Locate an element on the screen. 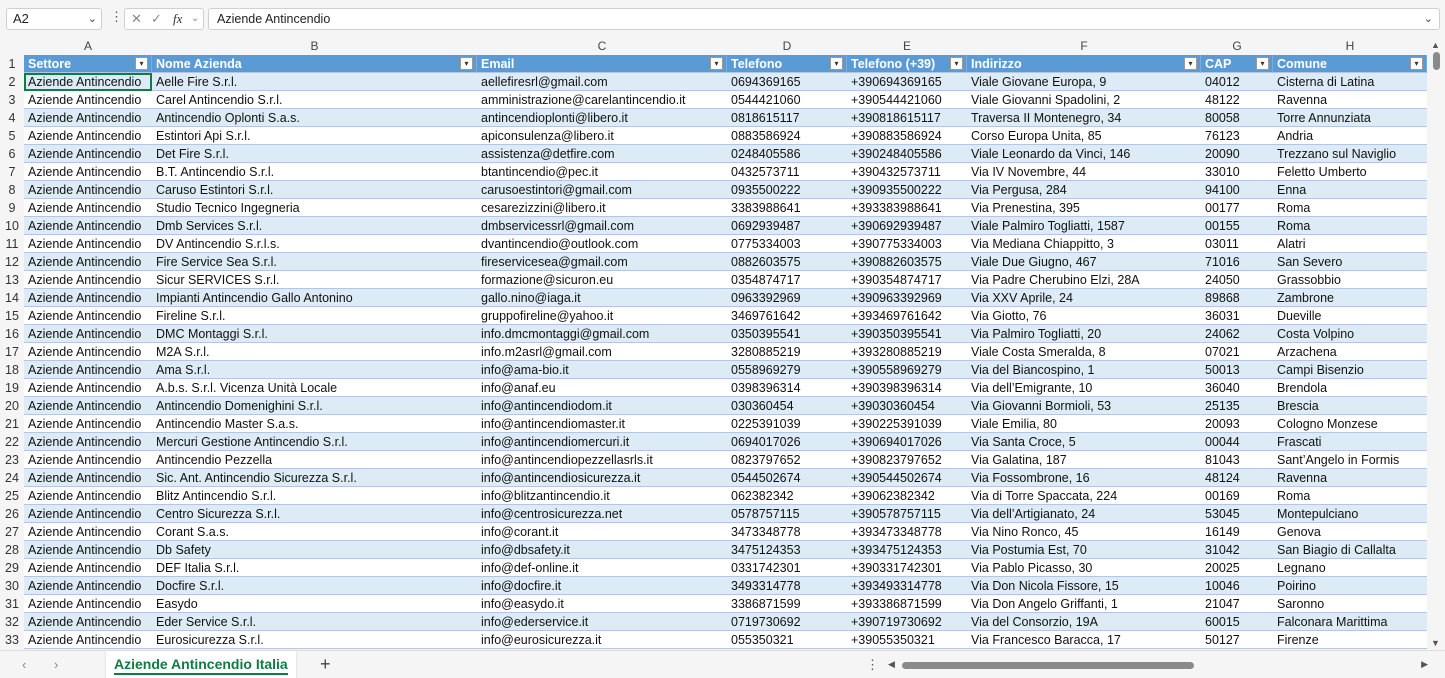 The image size is (1445, 678). table-cell: +390432573711 is located at coordinates (907, 172).